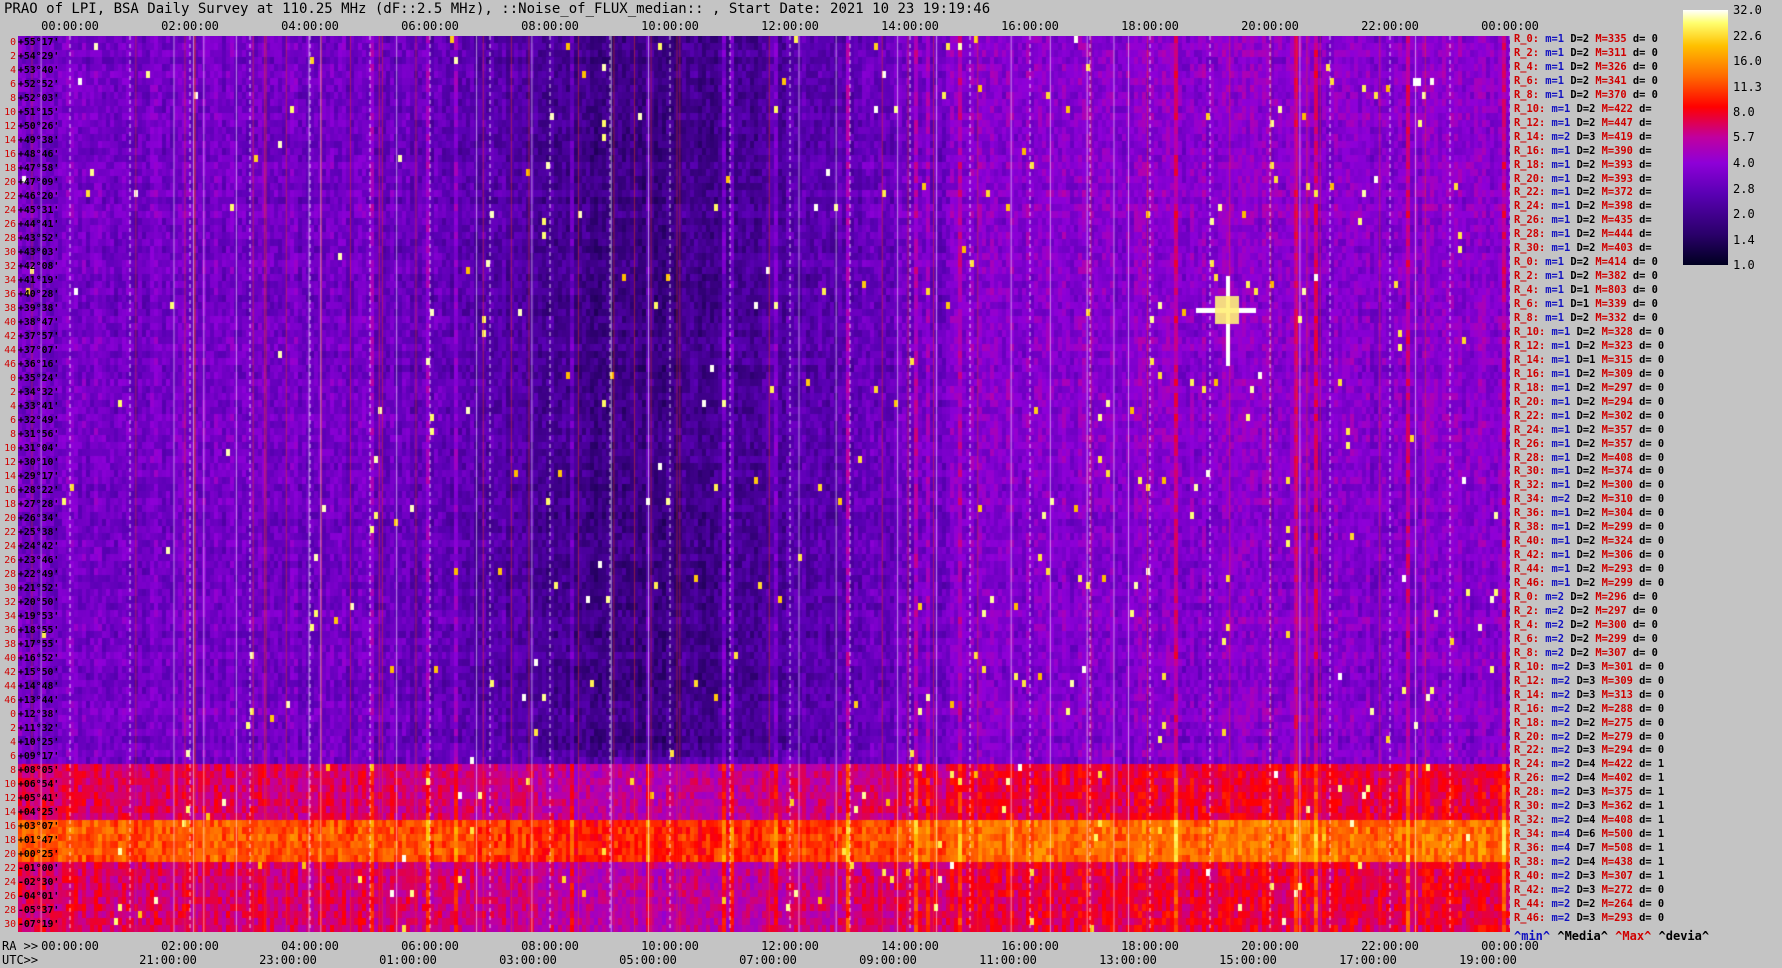  I want to click on beam-stat-row: R_42: m=2 D=3 M=272 d= 0, so click(1589, 889).